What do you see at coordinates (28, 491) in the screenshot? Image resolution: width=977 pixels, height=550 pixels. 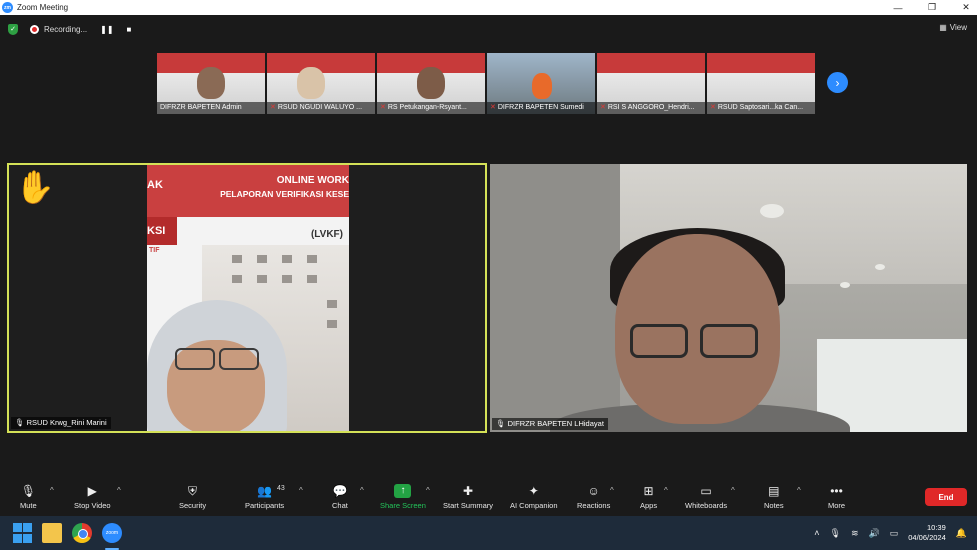 I see `microphone-icon: 🎙` at bounding box center [28, 491].